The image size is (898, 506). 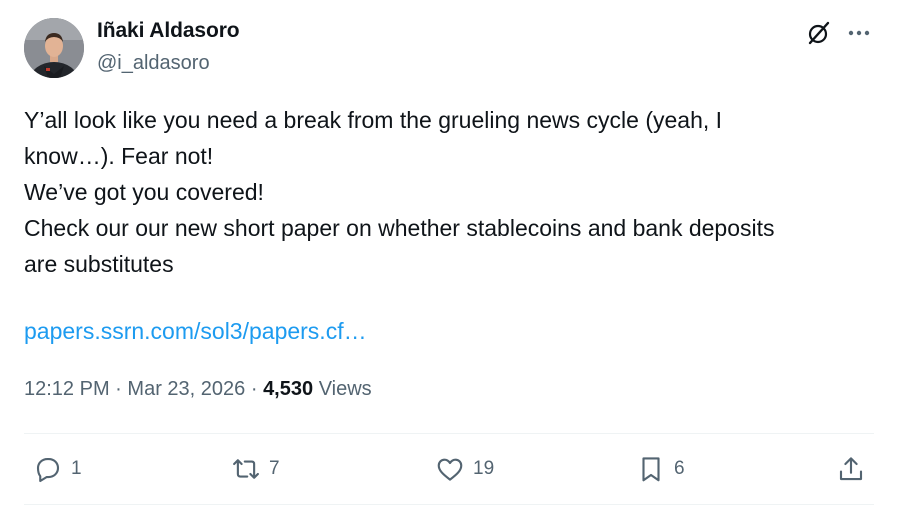 I want to click on tweet-line: know…). Fear not!, so click(x=119, y=156).